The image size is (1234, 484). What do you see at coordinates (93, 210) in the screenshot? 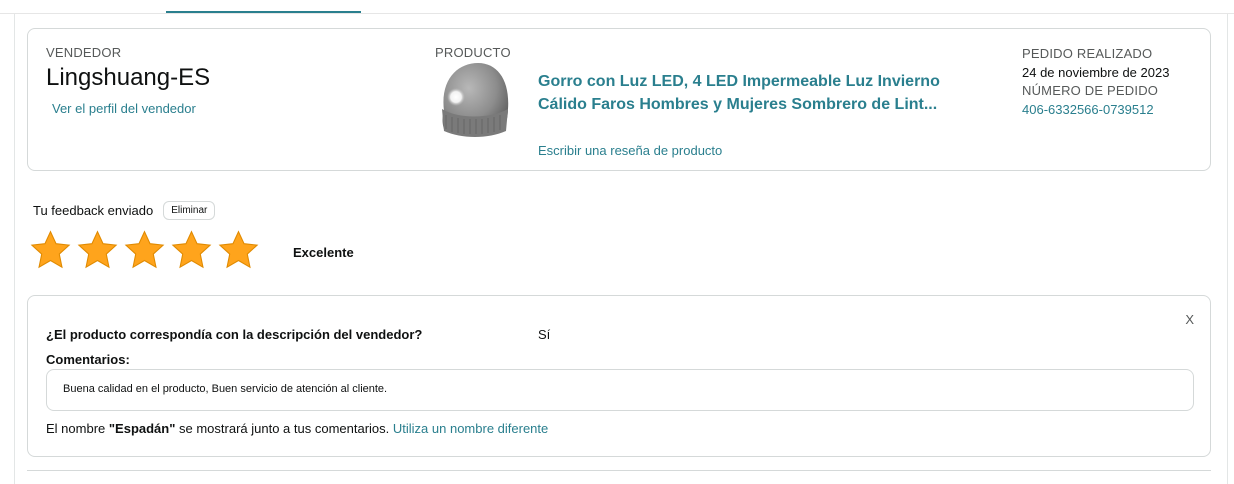
I see `feedback-sent-label: Tu feedback enviado` at bounding box center [93, 210].